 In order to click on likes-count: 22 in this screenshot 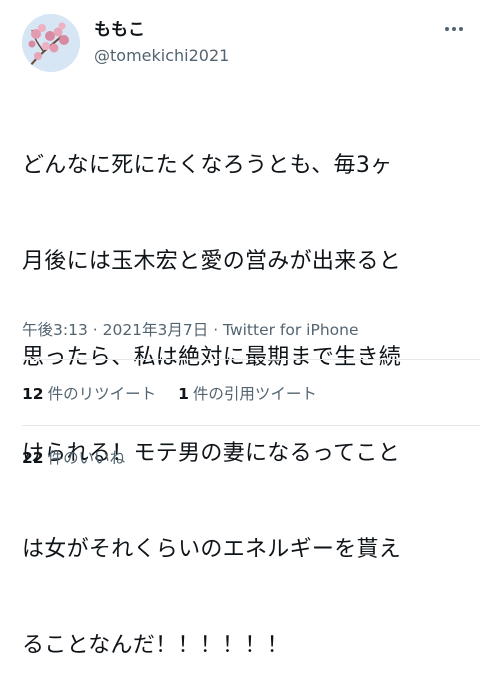, I will do `click(33, 458)`.